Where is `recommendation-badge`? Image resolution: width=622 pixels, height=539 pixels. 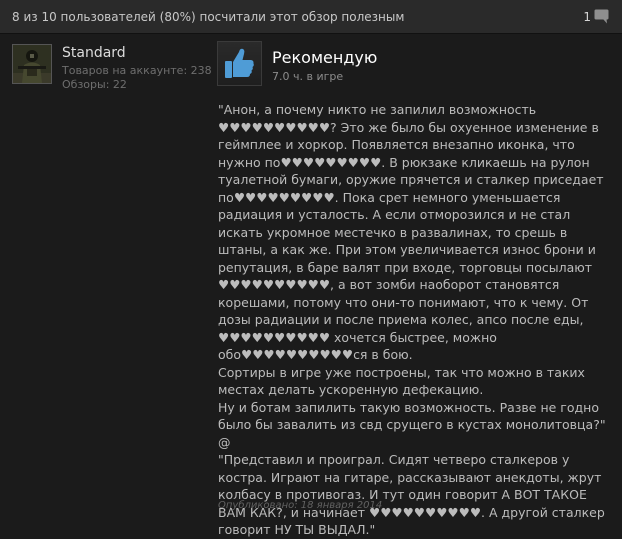
recommendation-badge is located at coordinates (239, 63).